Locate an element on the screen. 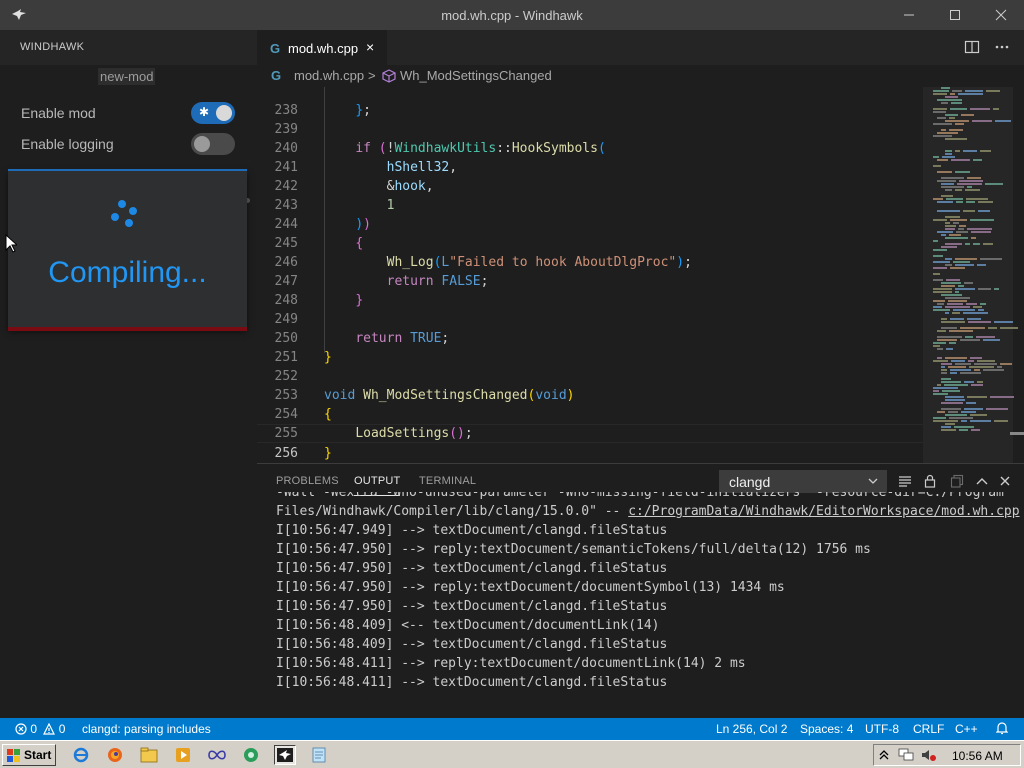  status-message: clangd: parsing includes is located at coordinates (146, 729).